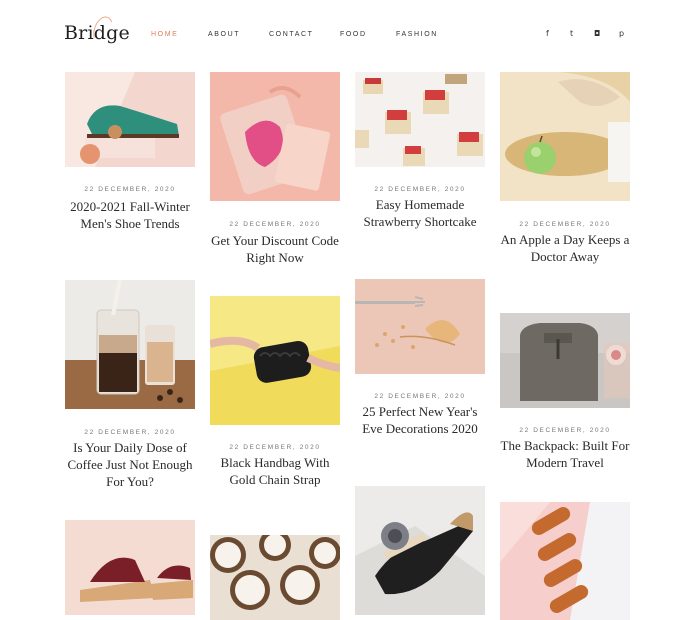  Describe the element at coordinates (547, 33) in the screenshot. I see `facebook-icon: f` at that location.